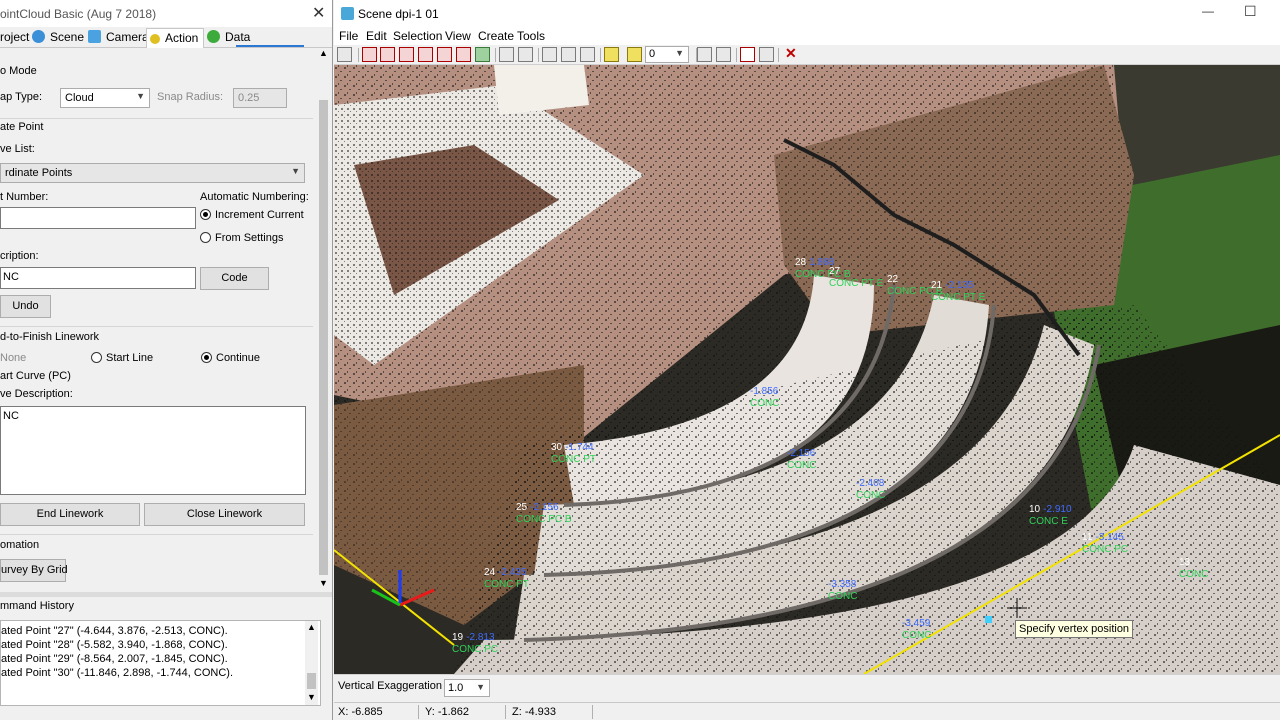 The height and width of the screenshot is (720, 1280). I want to click on menu-edit: Edit, so click(376, 36).